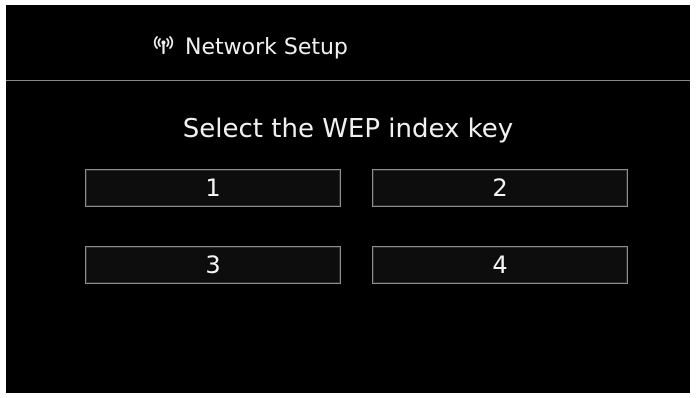 The image size is (696, 398). I want to click on wep-key-4-button: 4, so click(500, 265).